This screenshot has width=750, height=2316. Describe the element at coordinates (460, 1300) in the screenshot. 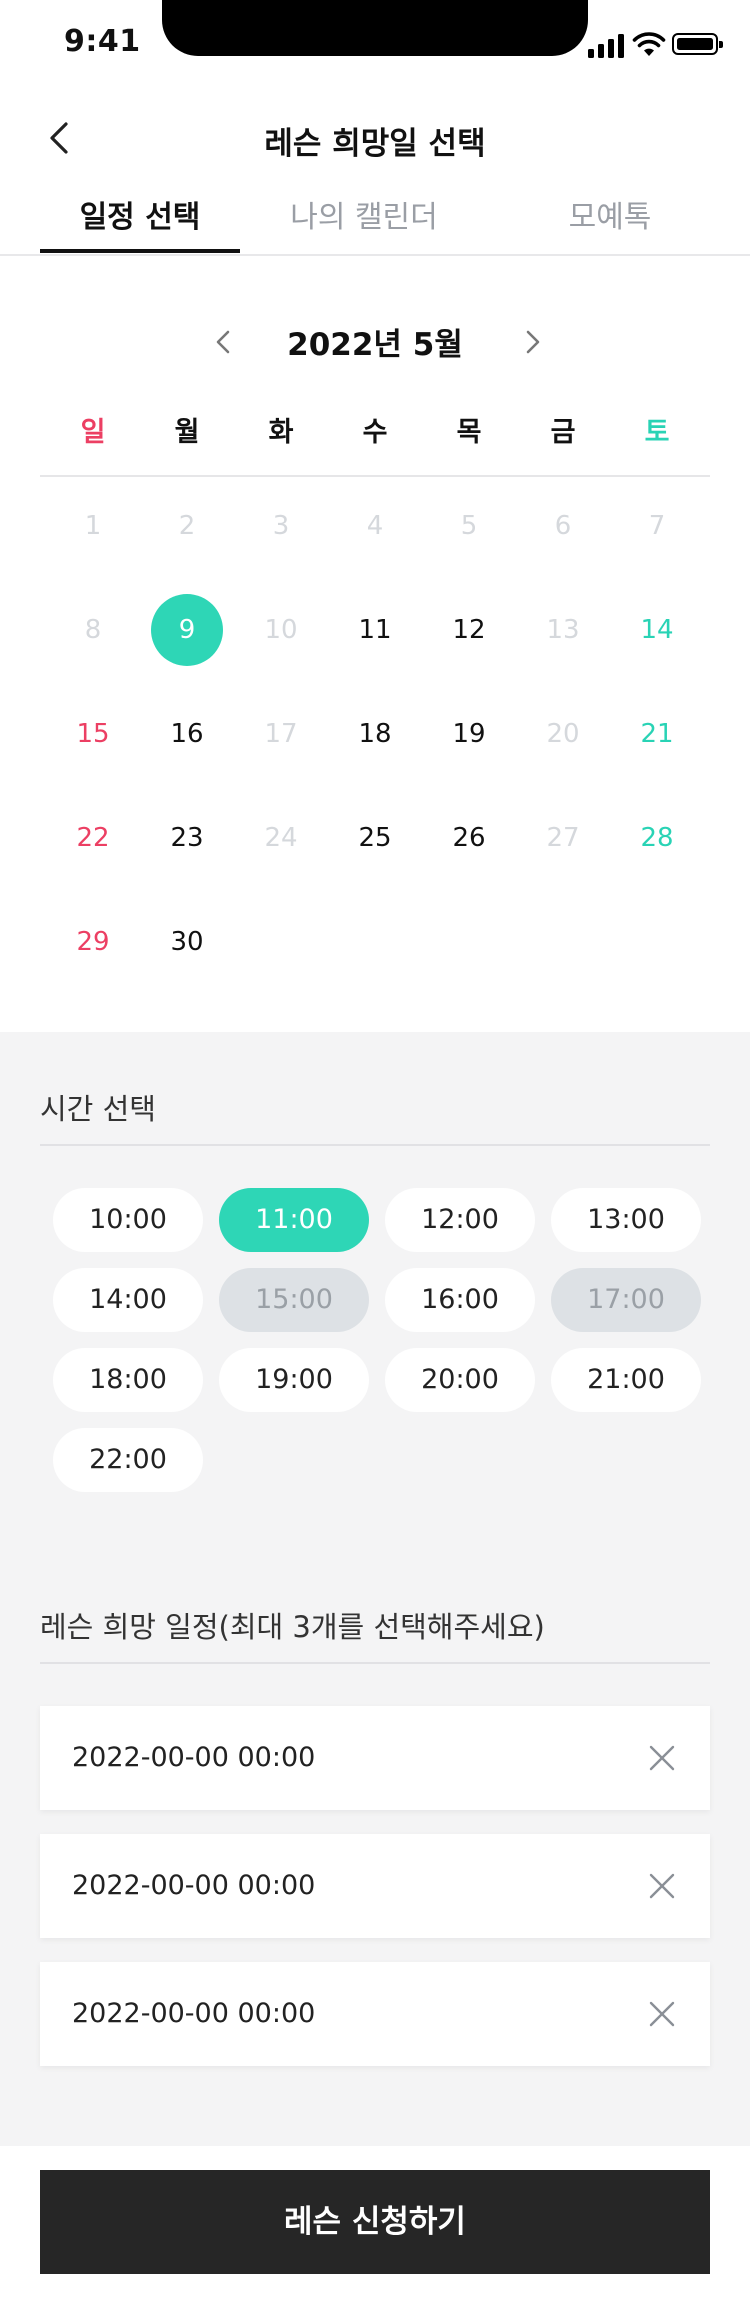

I see `time-slot-button: 16:00` at that location.